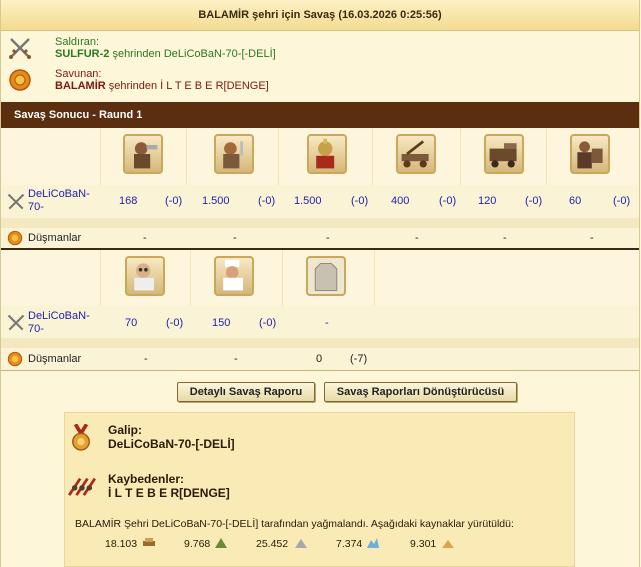 The image size is (641, 567). I want to click on slinger-icon, so click(234, 154).